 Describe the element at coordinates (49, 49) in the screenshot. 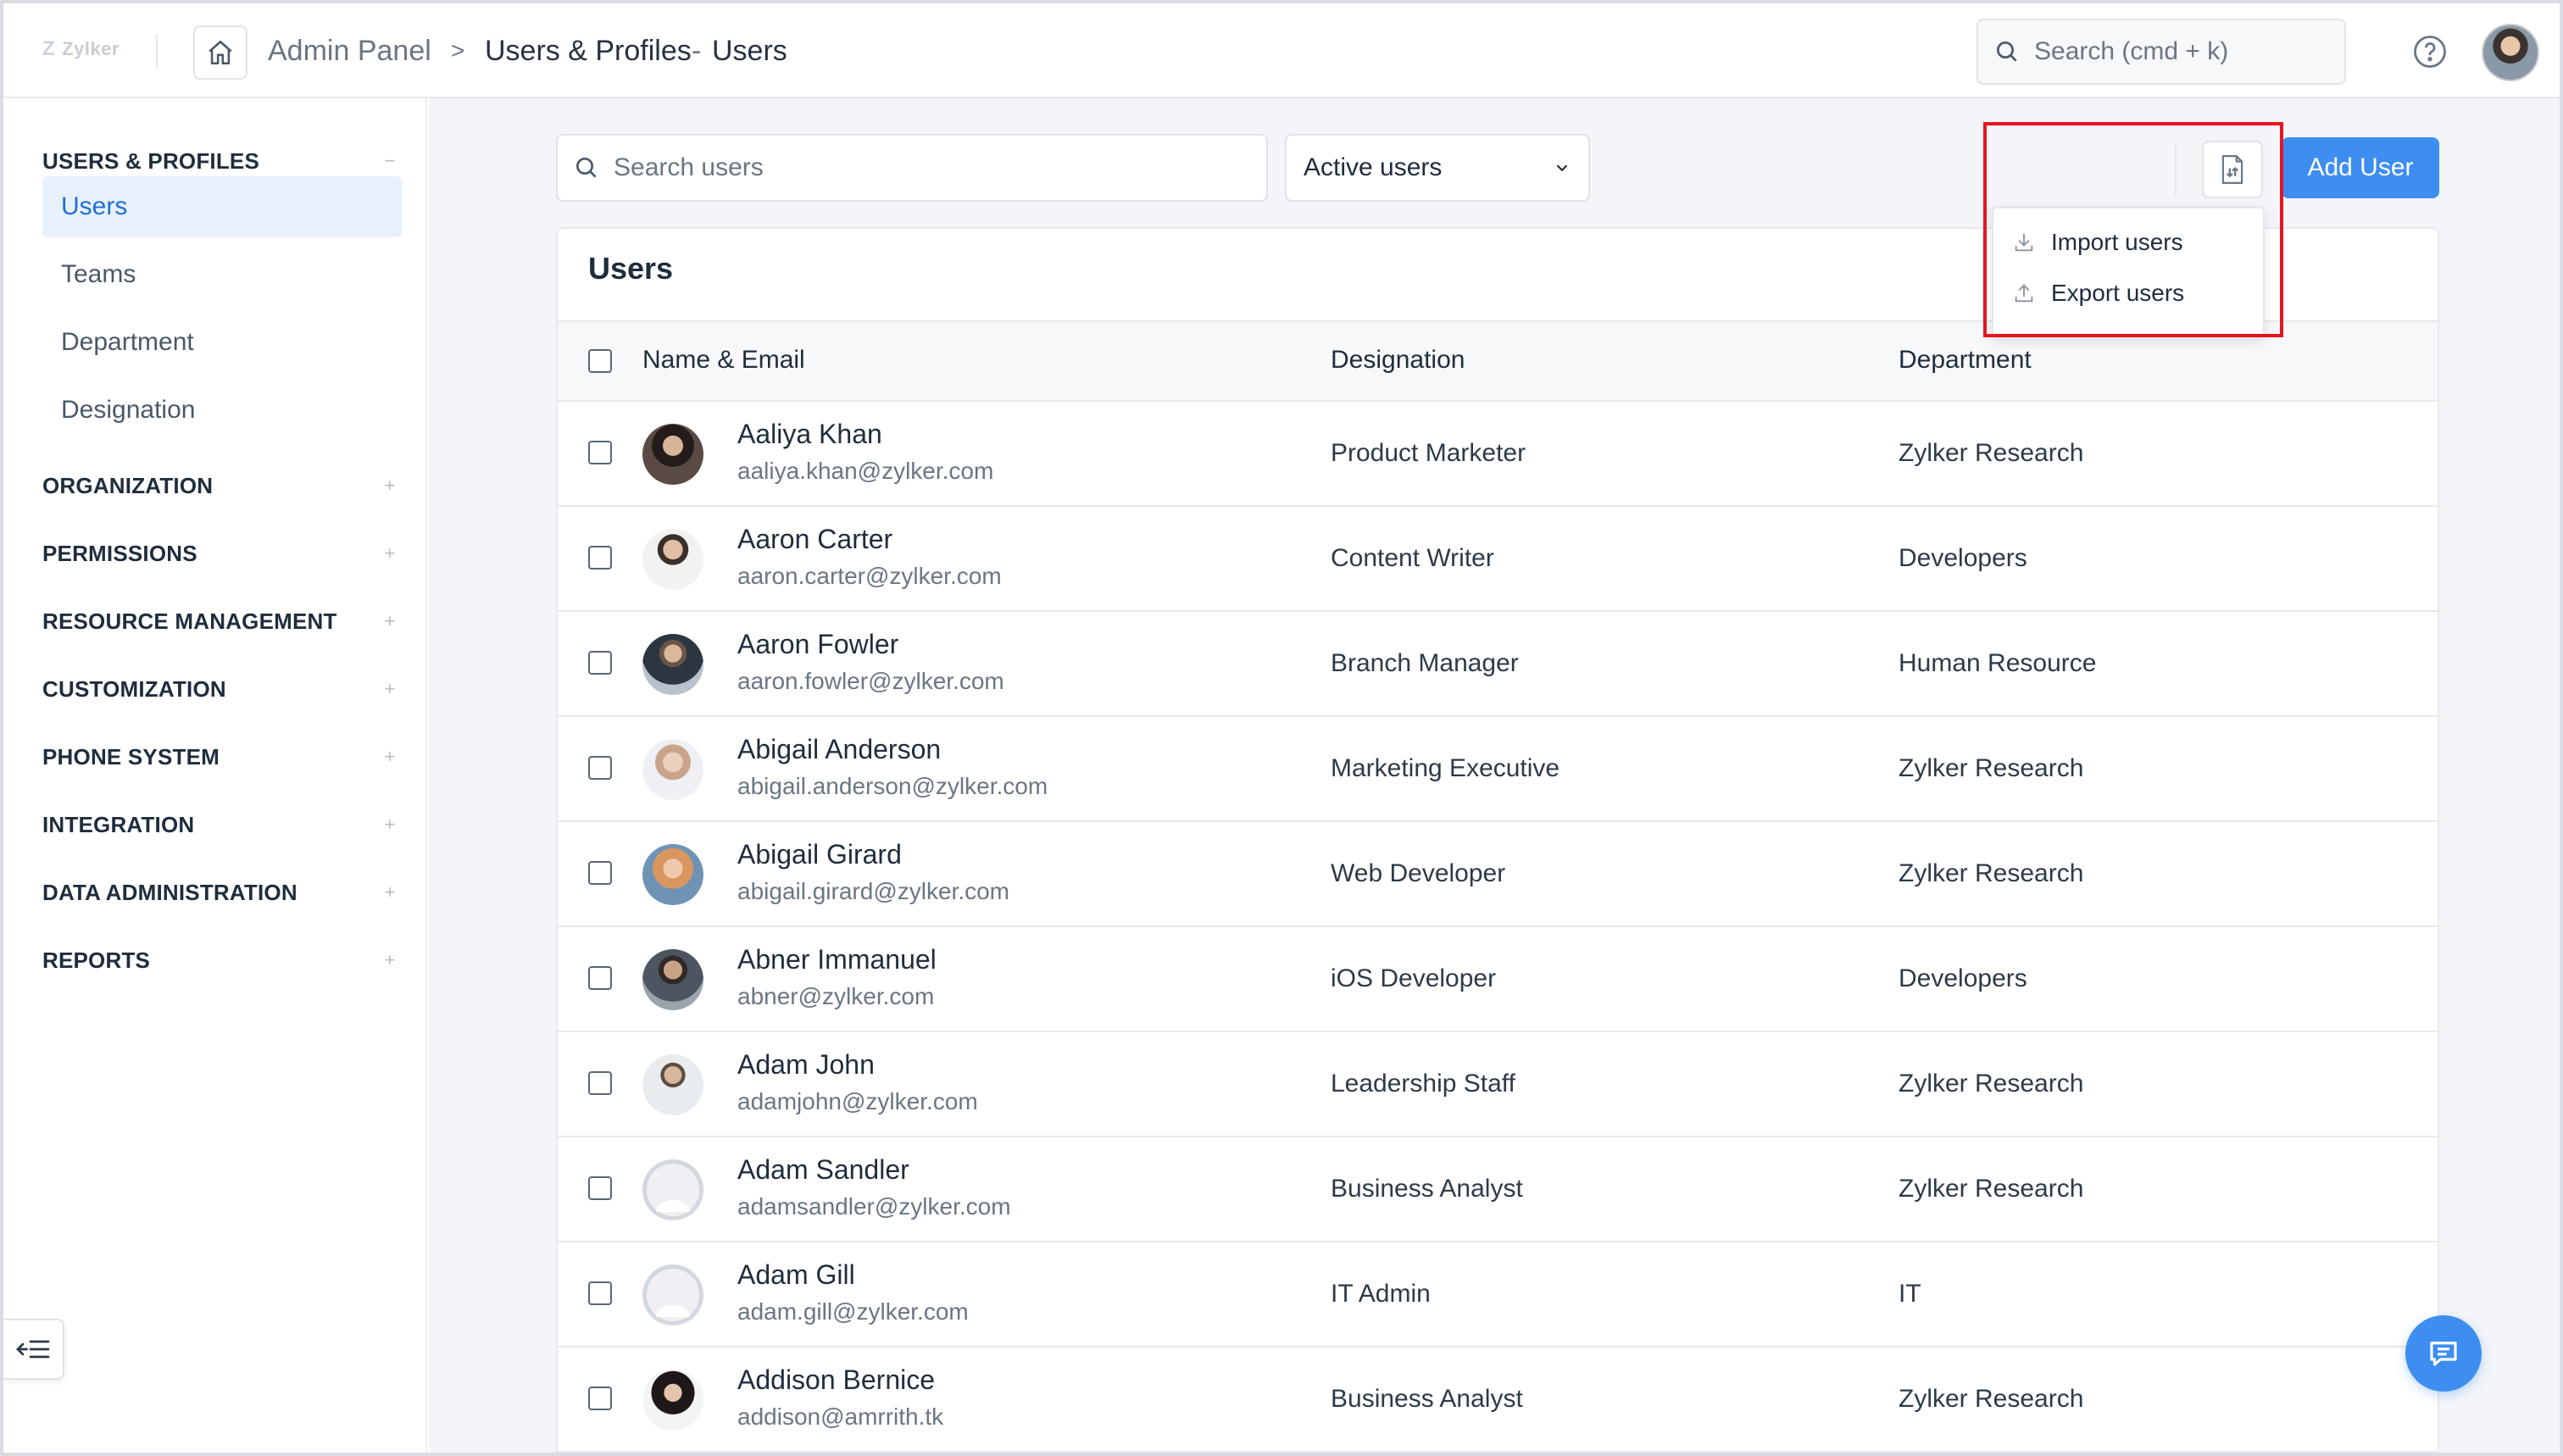

I see `logo-mark-icon: Z` at that location.